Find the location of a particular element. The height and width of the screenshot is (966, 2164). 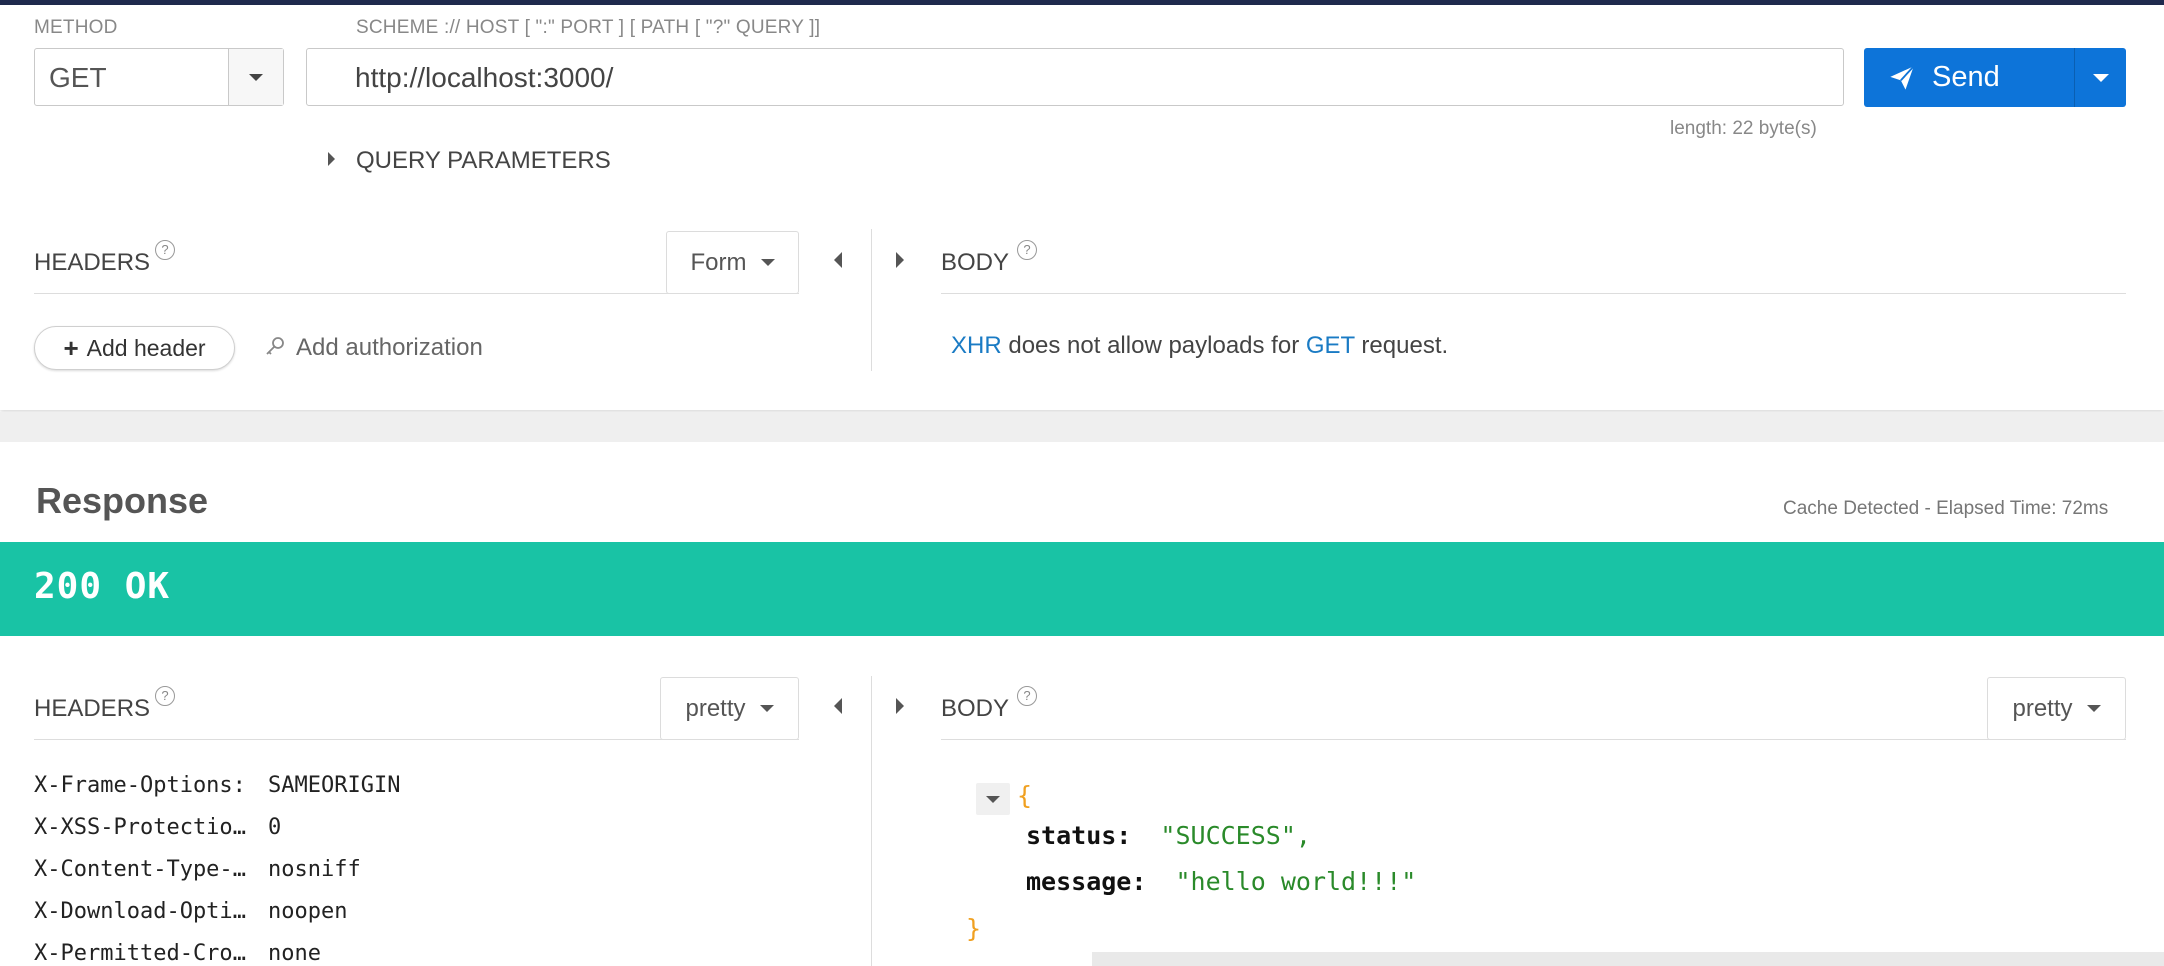

xhr-link: XHR is located at coordinates (976, 345).